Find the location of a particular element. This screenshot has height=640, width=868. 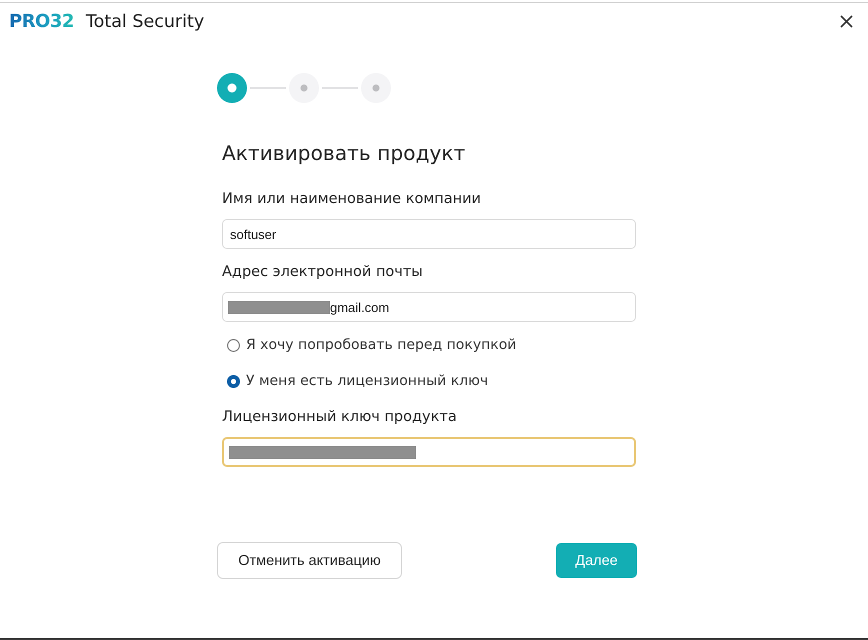

radio-label: У меня есть лицензионный ключ is located at coordinates (367, 381).